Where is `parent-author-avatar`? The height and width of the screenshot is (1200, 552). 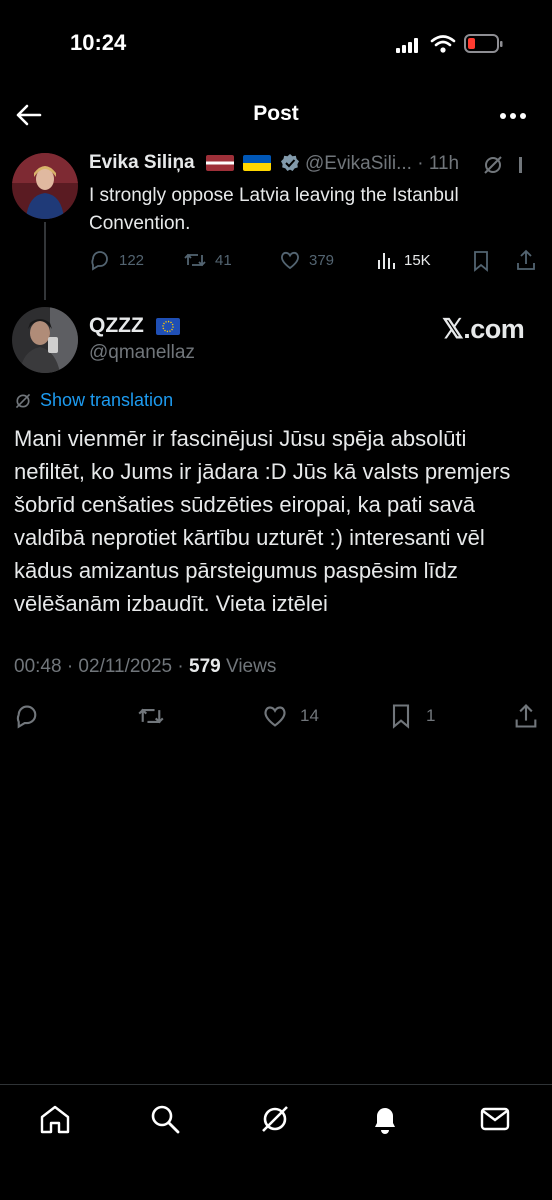 parent-author-avatar is located at coordinates (45, 186).